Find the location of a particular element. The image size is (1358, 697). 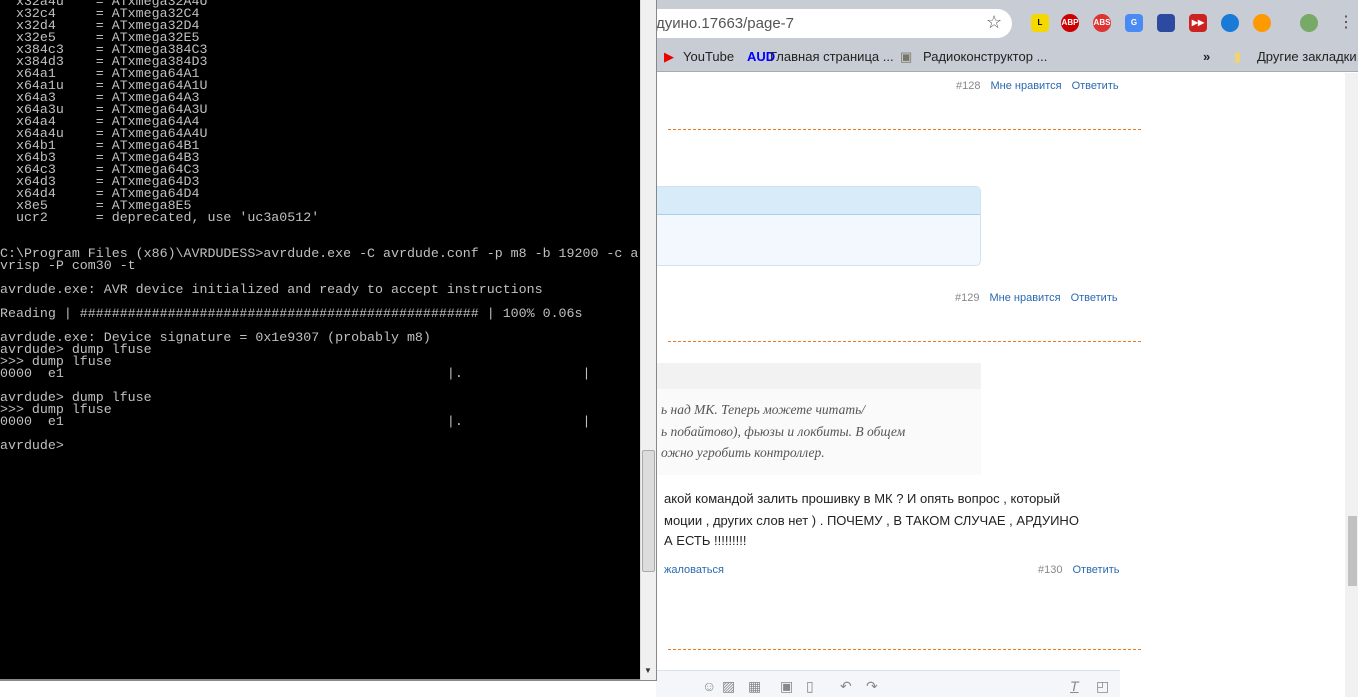

youtube-icon: ▶ is located at coordinates (669, 56).